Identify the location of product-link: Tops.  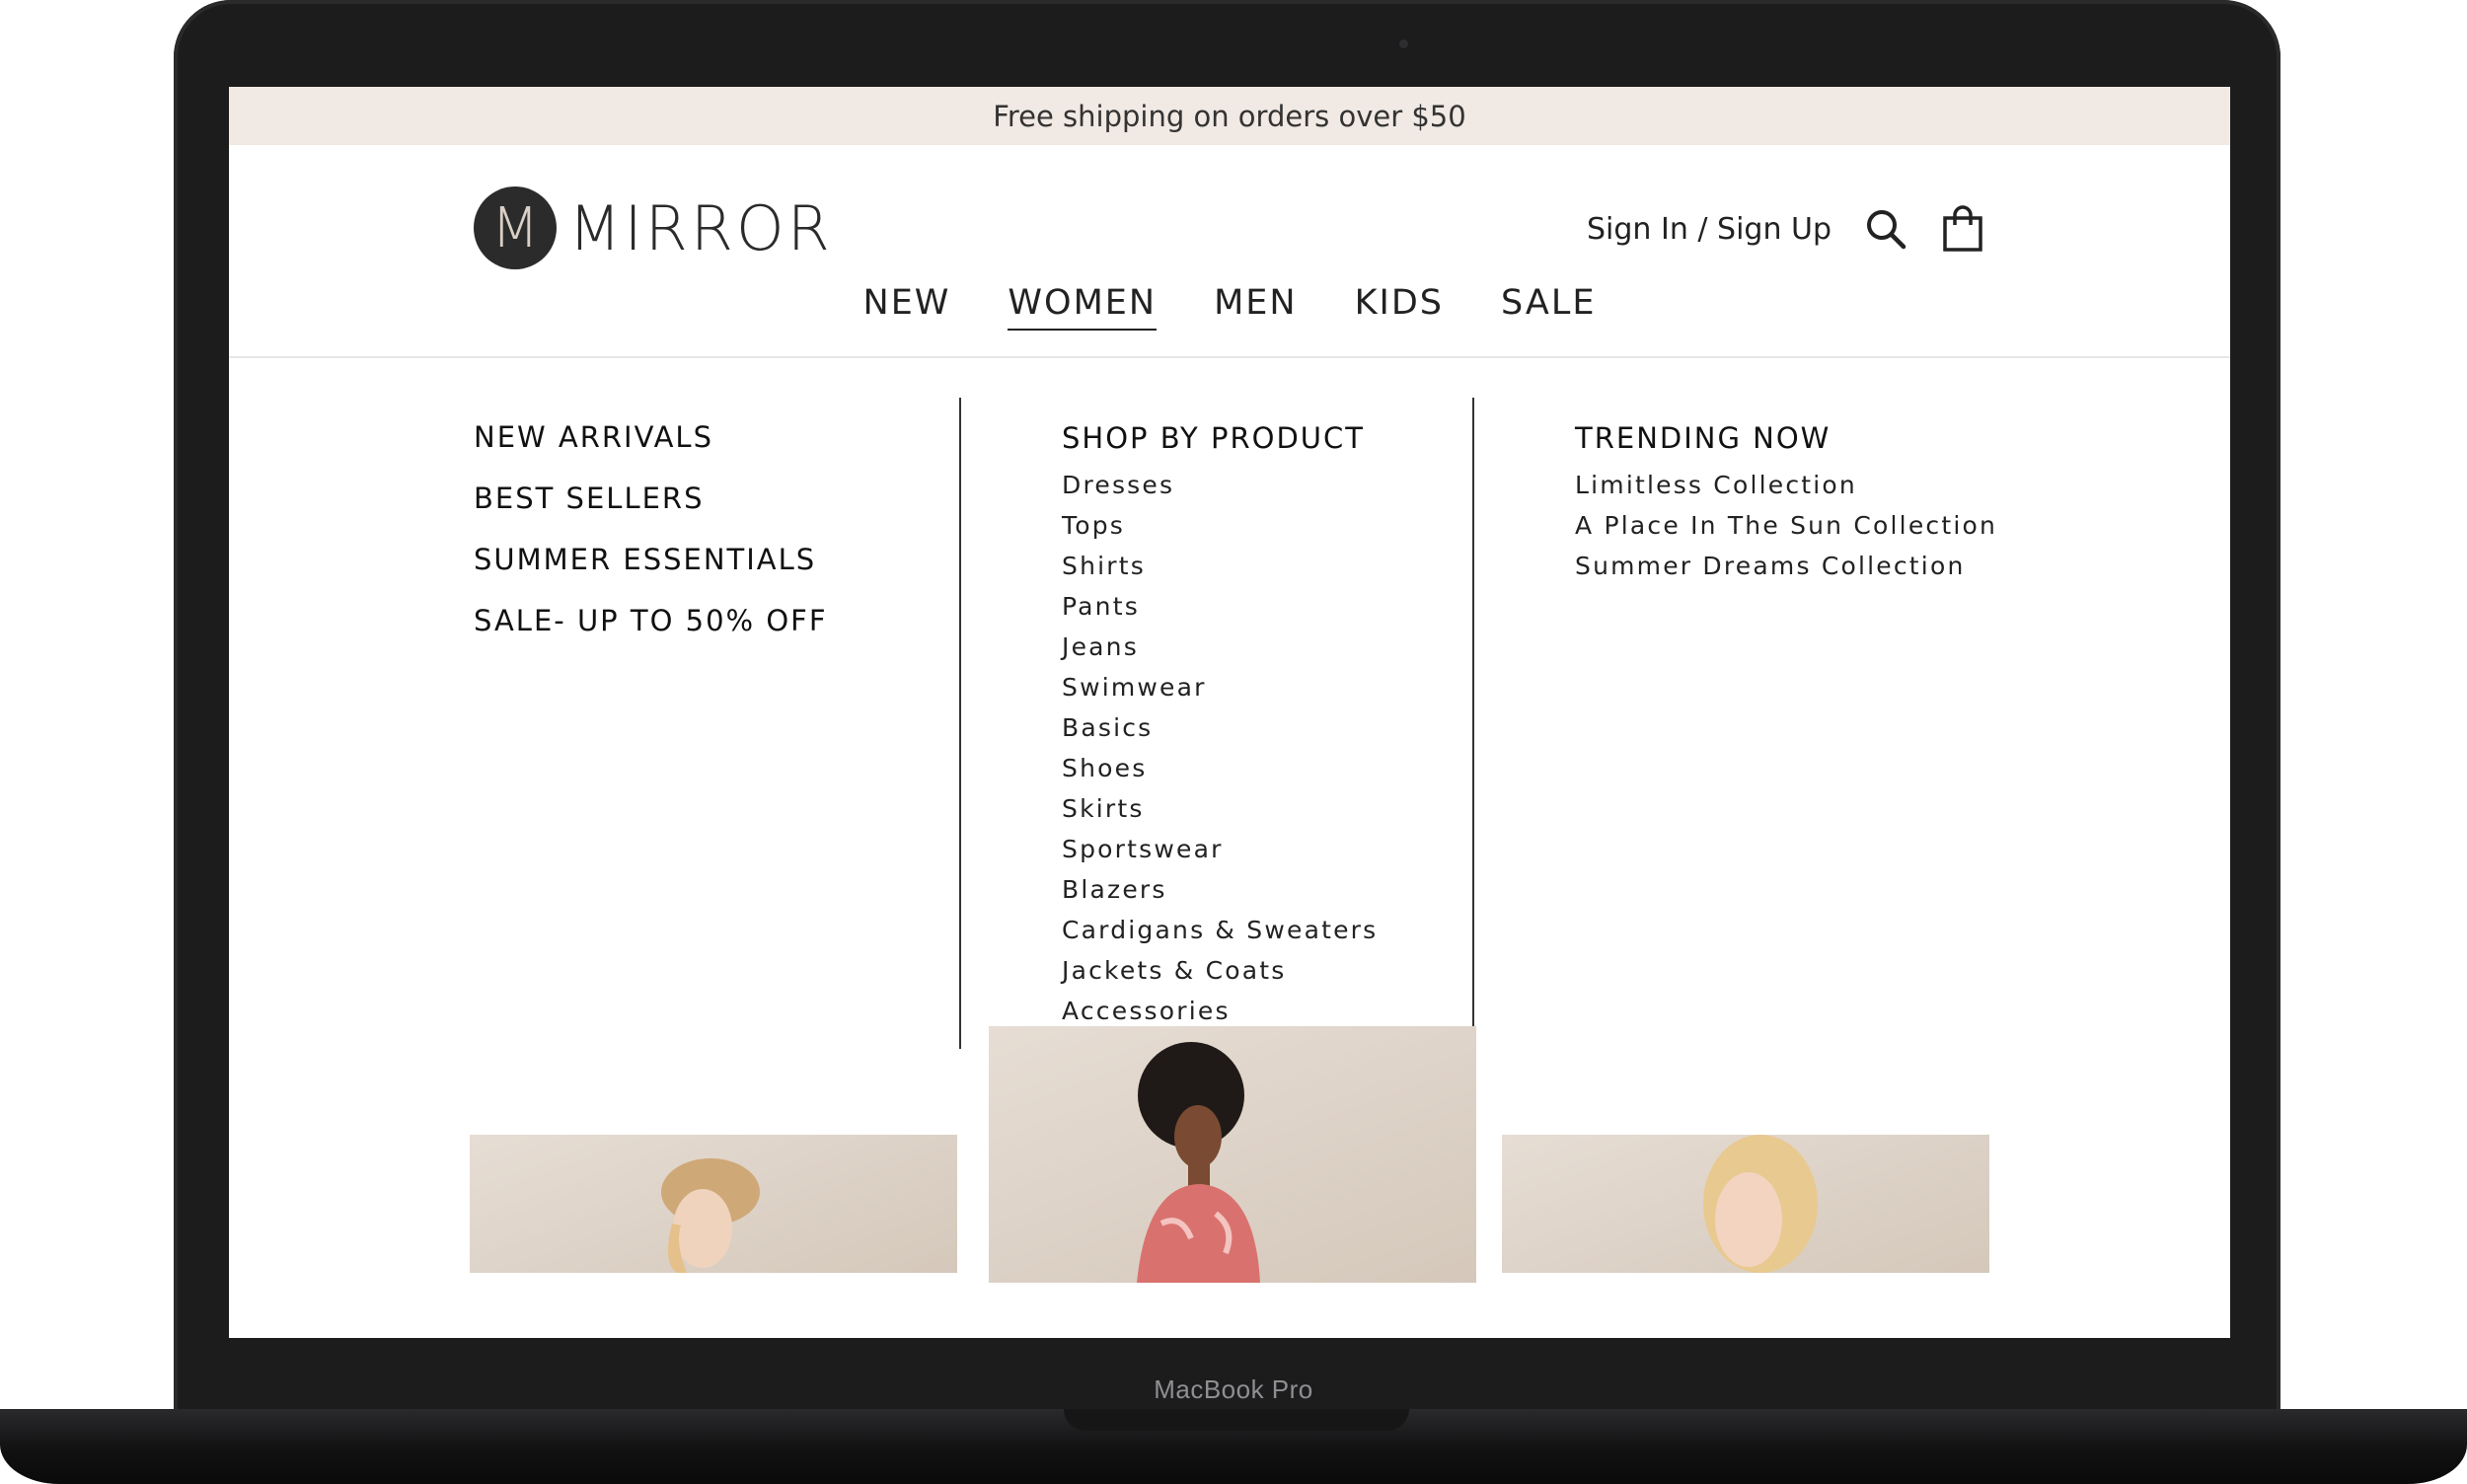
(1220, 525).